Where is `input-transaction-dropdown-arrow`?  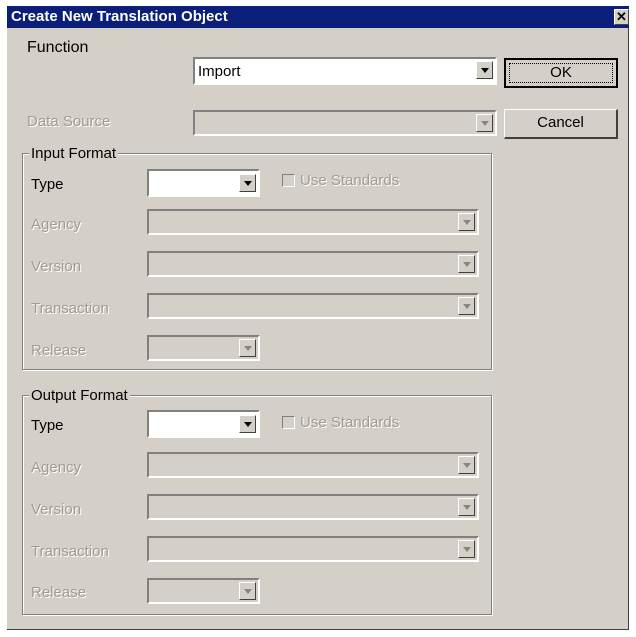
input-transaction-dropdown-arrow is located at coordinates (466, 306).